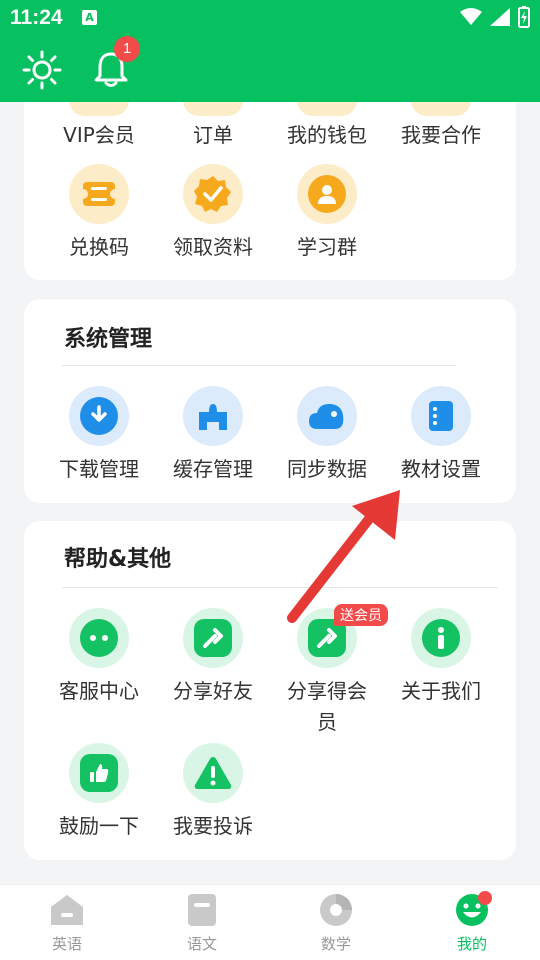 The height and width of the screenshot is (960, 540). What do you see at coordinates (99, 638) in the screenshot?
I see `chat-icon` at bounding box center [99, 638].